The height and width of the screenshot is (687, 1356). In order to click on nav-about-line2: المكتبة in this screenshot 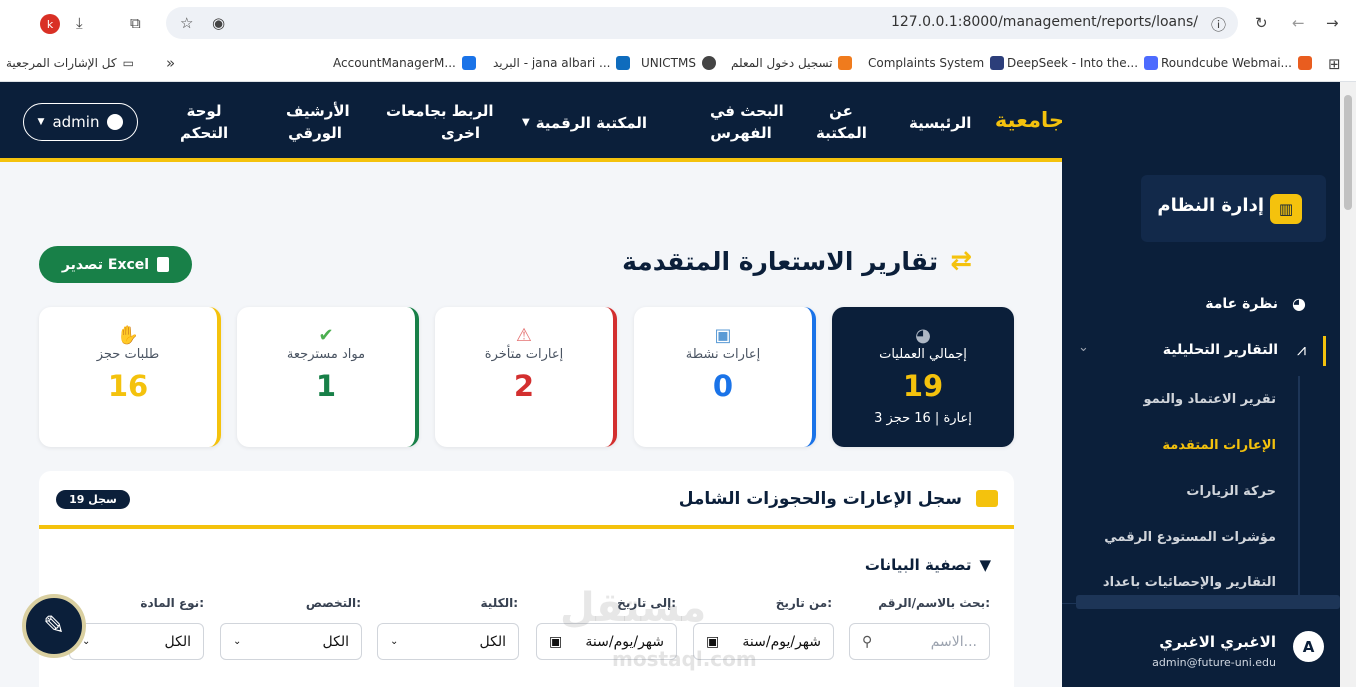, I will do `click(841, 133)`.